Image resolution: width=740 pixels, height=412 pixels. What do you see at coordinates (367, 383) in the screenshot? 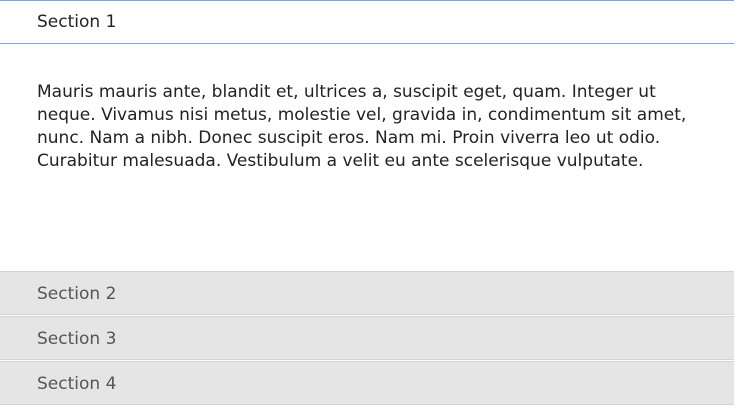
I see `section-4-header: Section 4` at bounding box center [367, 383].